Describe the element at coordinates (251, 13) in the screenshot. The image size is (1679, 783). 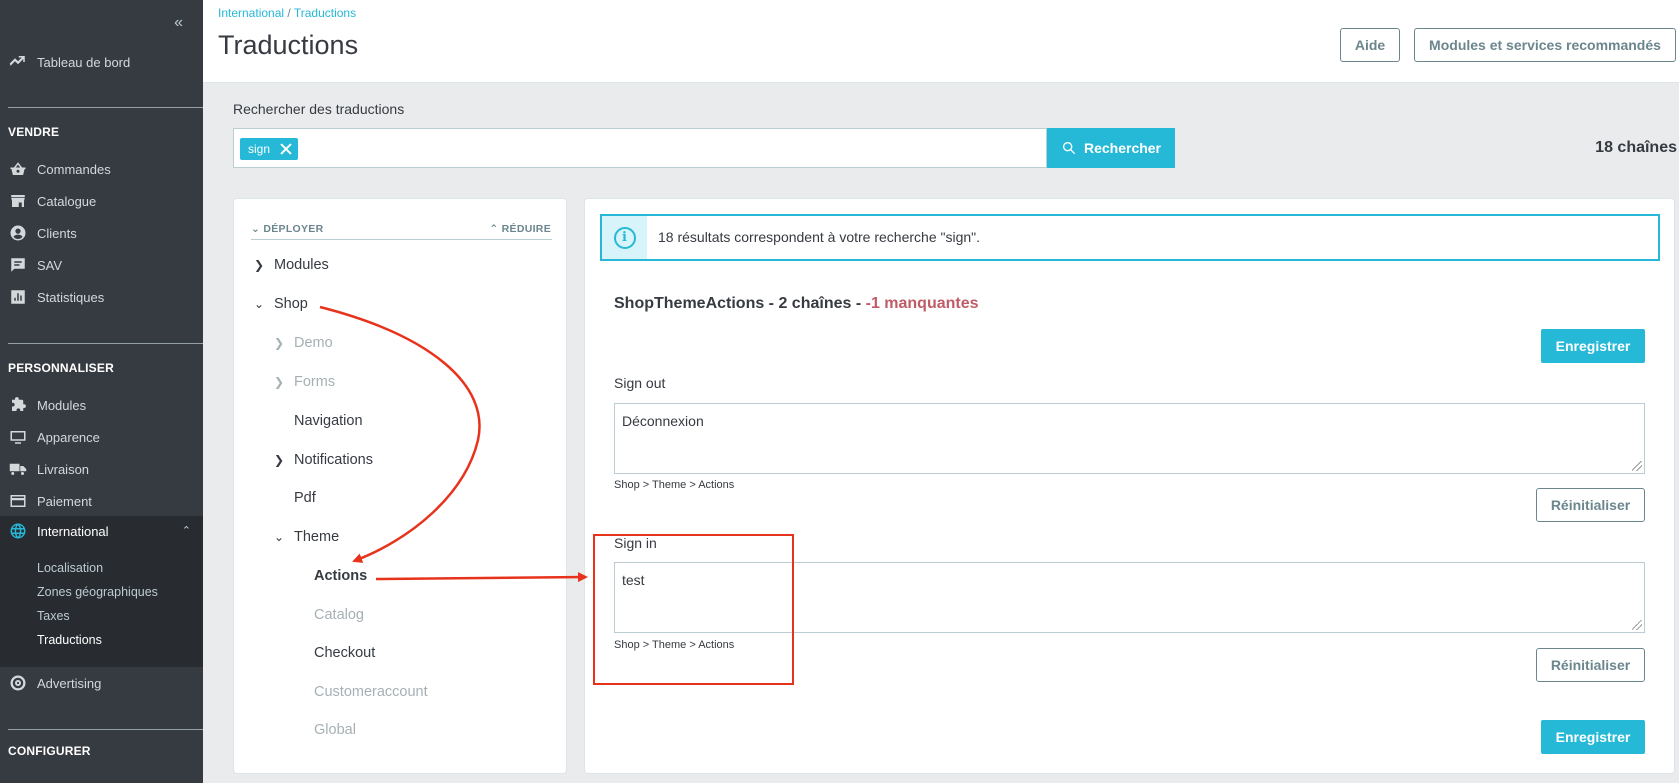
I see `breadcrumb-parent-link: International` at that location.